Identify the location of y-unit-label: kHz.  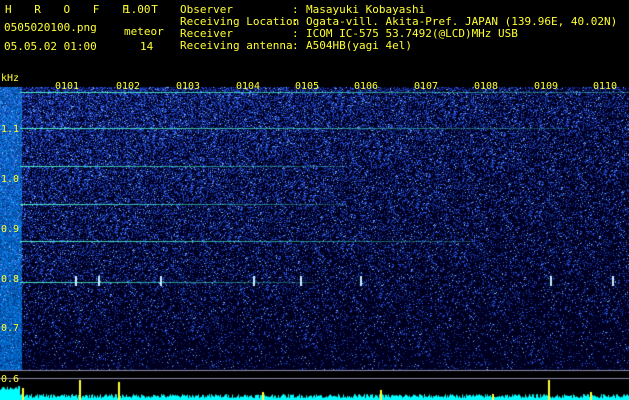
(10, 78).